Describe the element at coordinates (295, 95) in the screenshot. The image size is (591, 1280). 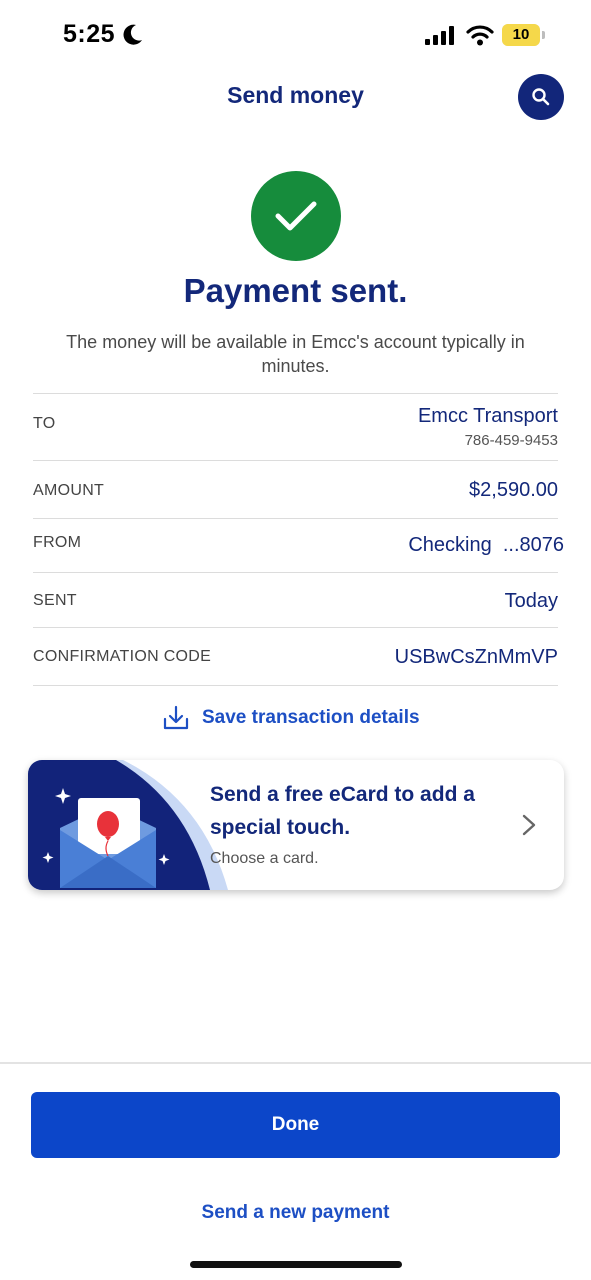
I see `page-title: Send money` at that location.